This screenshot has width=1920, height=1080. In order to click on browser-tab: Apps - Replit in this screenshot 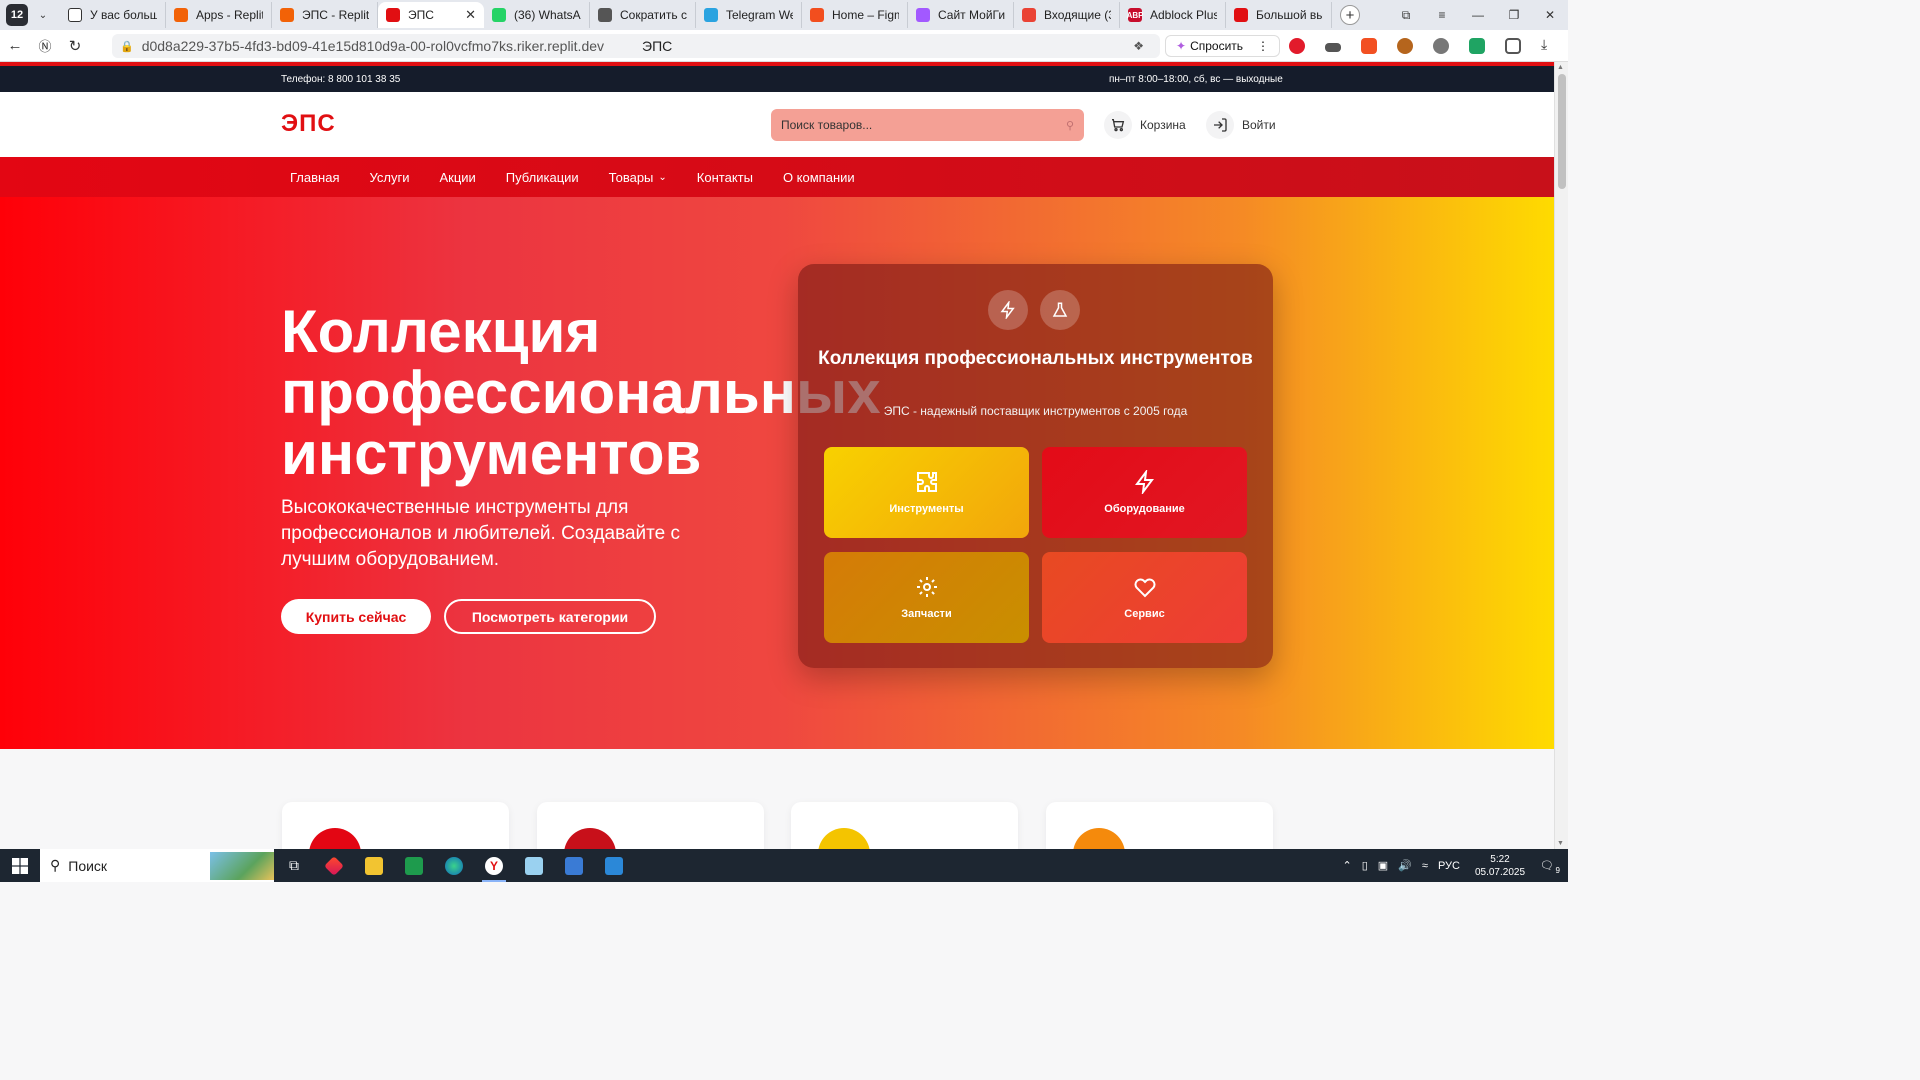, I will do `click(219, 15)`.